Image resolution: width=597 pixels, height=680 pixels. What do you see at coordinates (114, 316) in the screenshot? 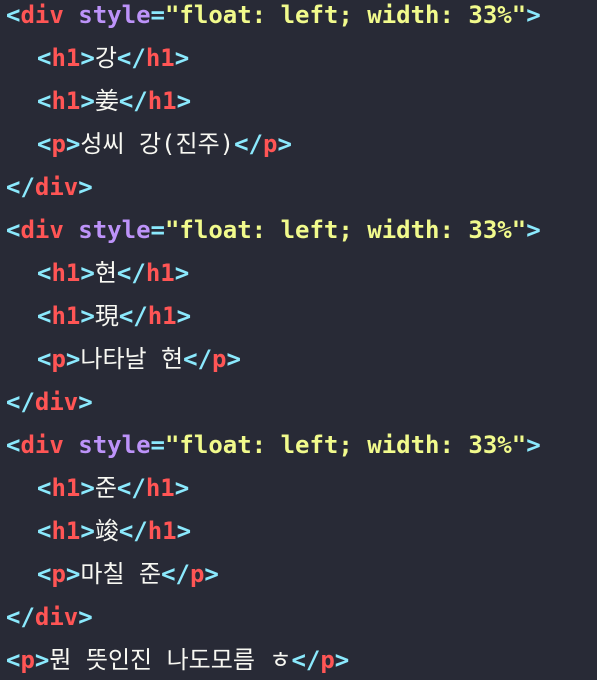
I see `code-line-h1-2b: <h1>現</h1>` at bounding box center [114, 316].